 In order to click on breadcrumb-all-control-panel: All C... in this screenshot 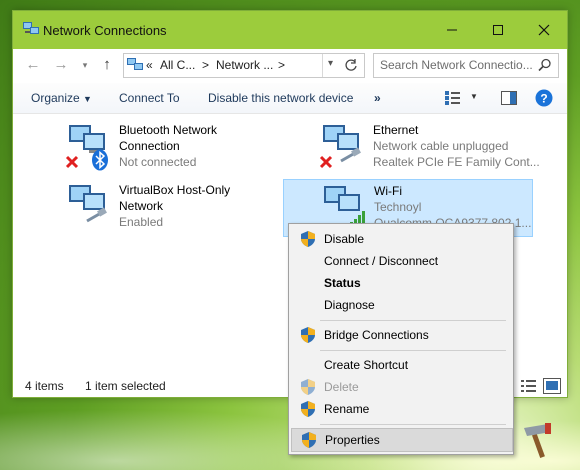, I will do `click(177, 65)`.